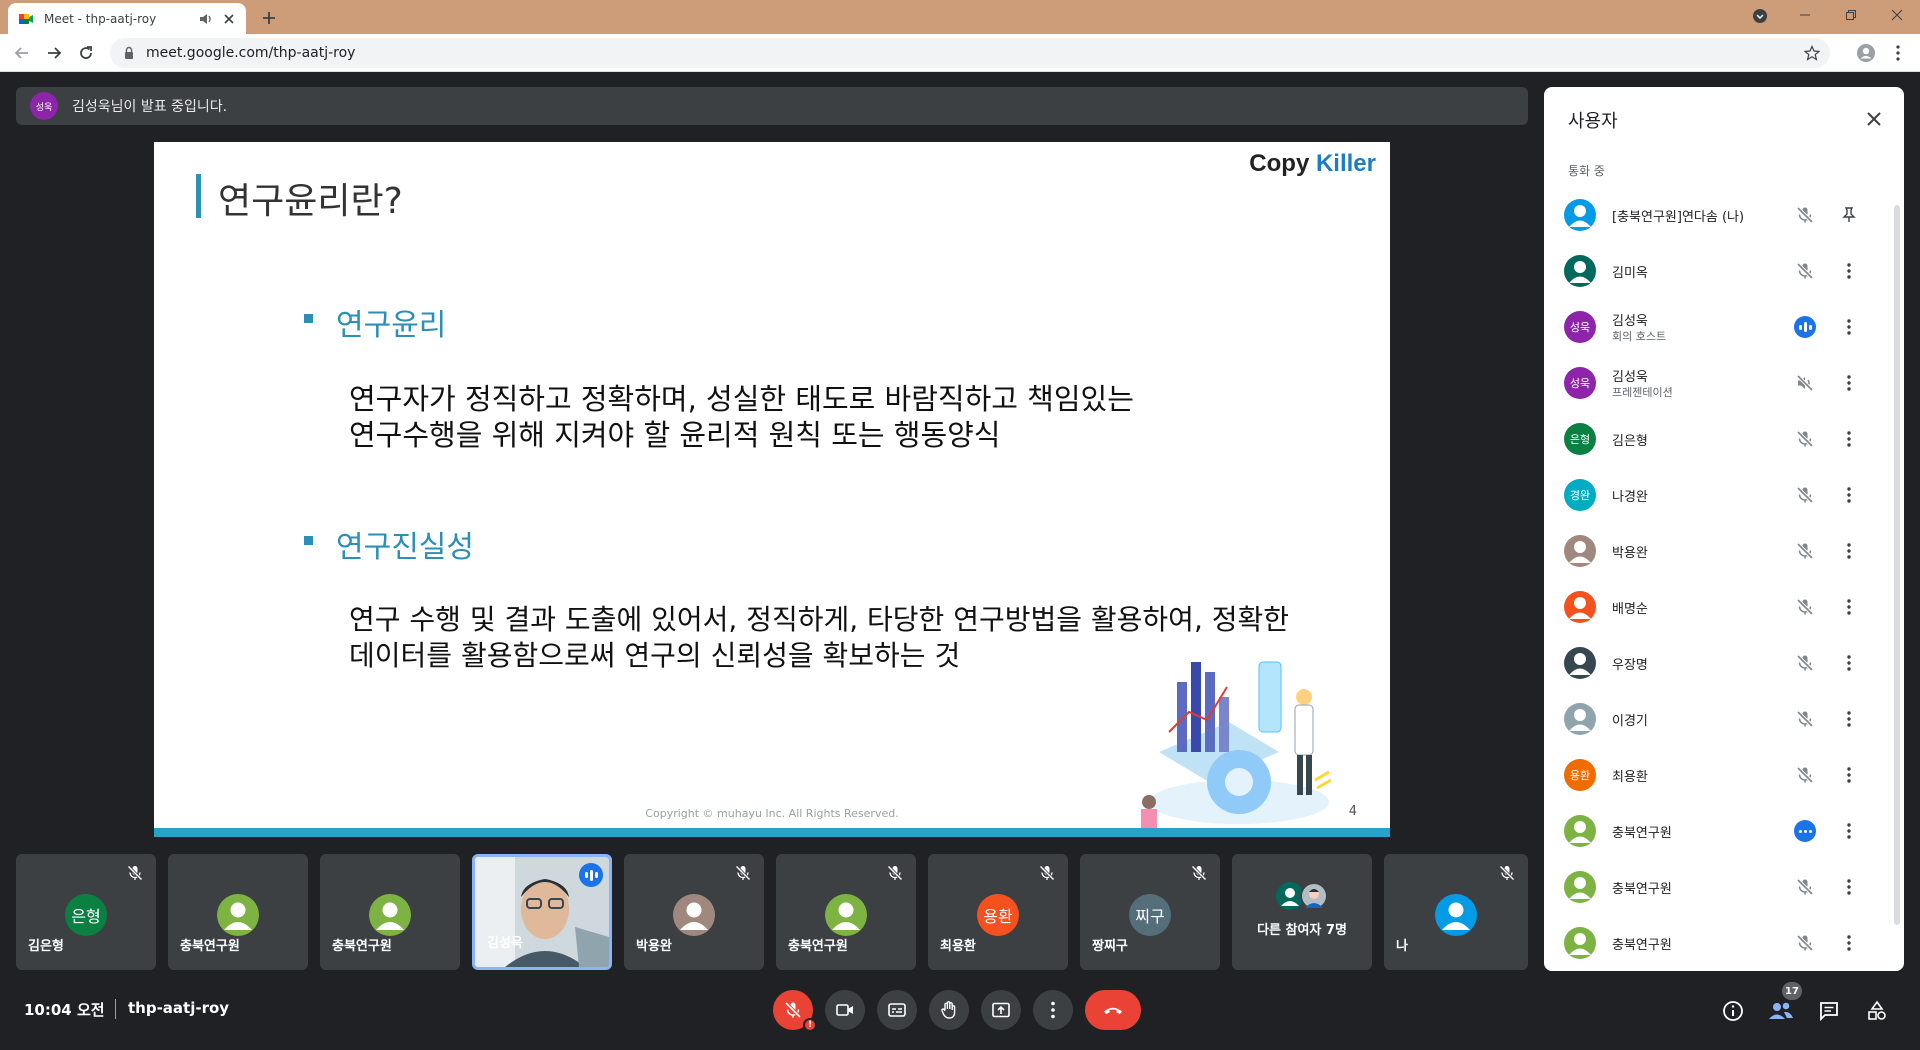 This screenshot has width=1920, height=1050. Describe the element at coordinates (1851, 15) in the screenshot. I see `restore-button` at that location.